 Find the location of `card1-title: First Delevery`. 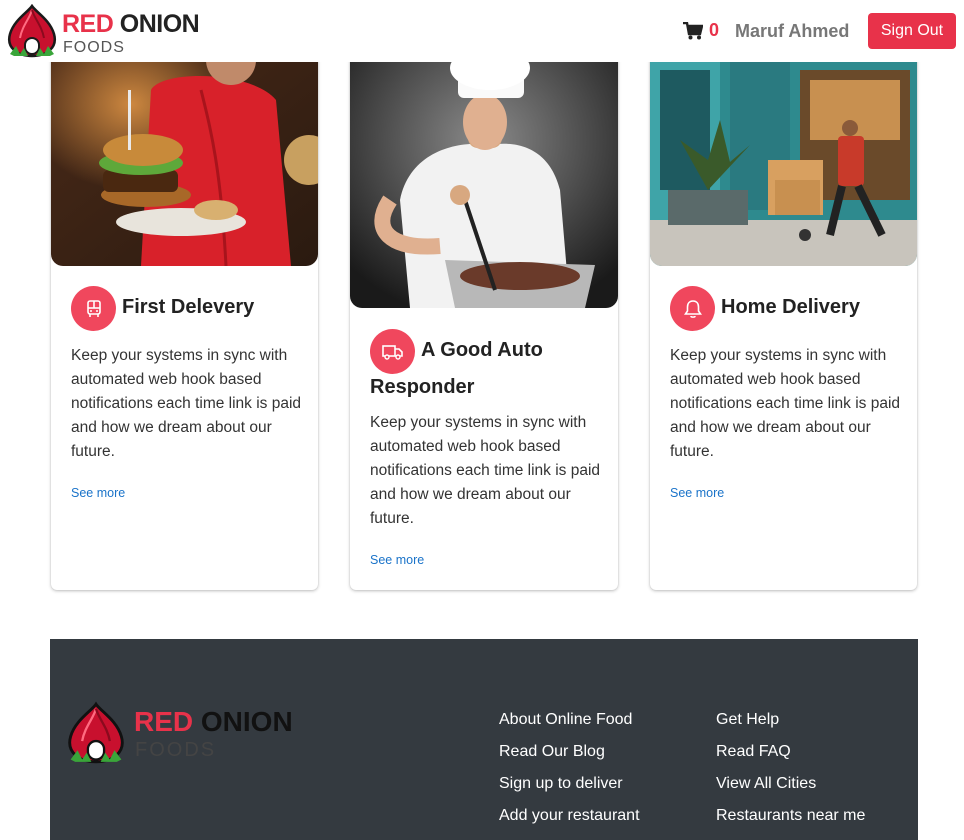

card1-title: First Delevery is located at coordinates (188, 307).